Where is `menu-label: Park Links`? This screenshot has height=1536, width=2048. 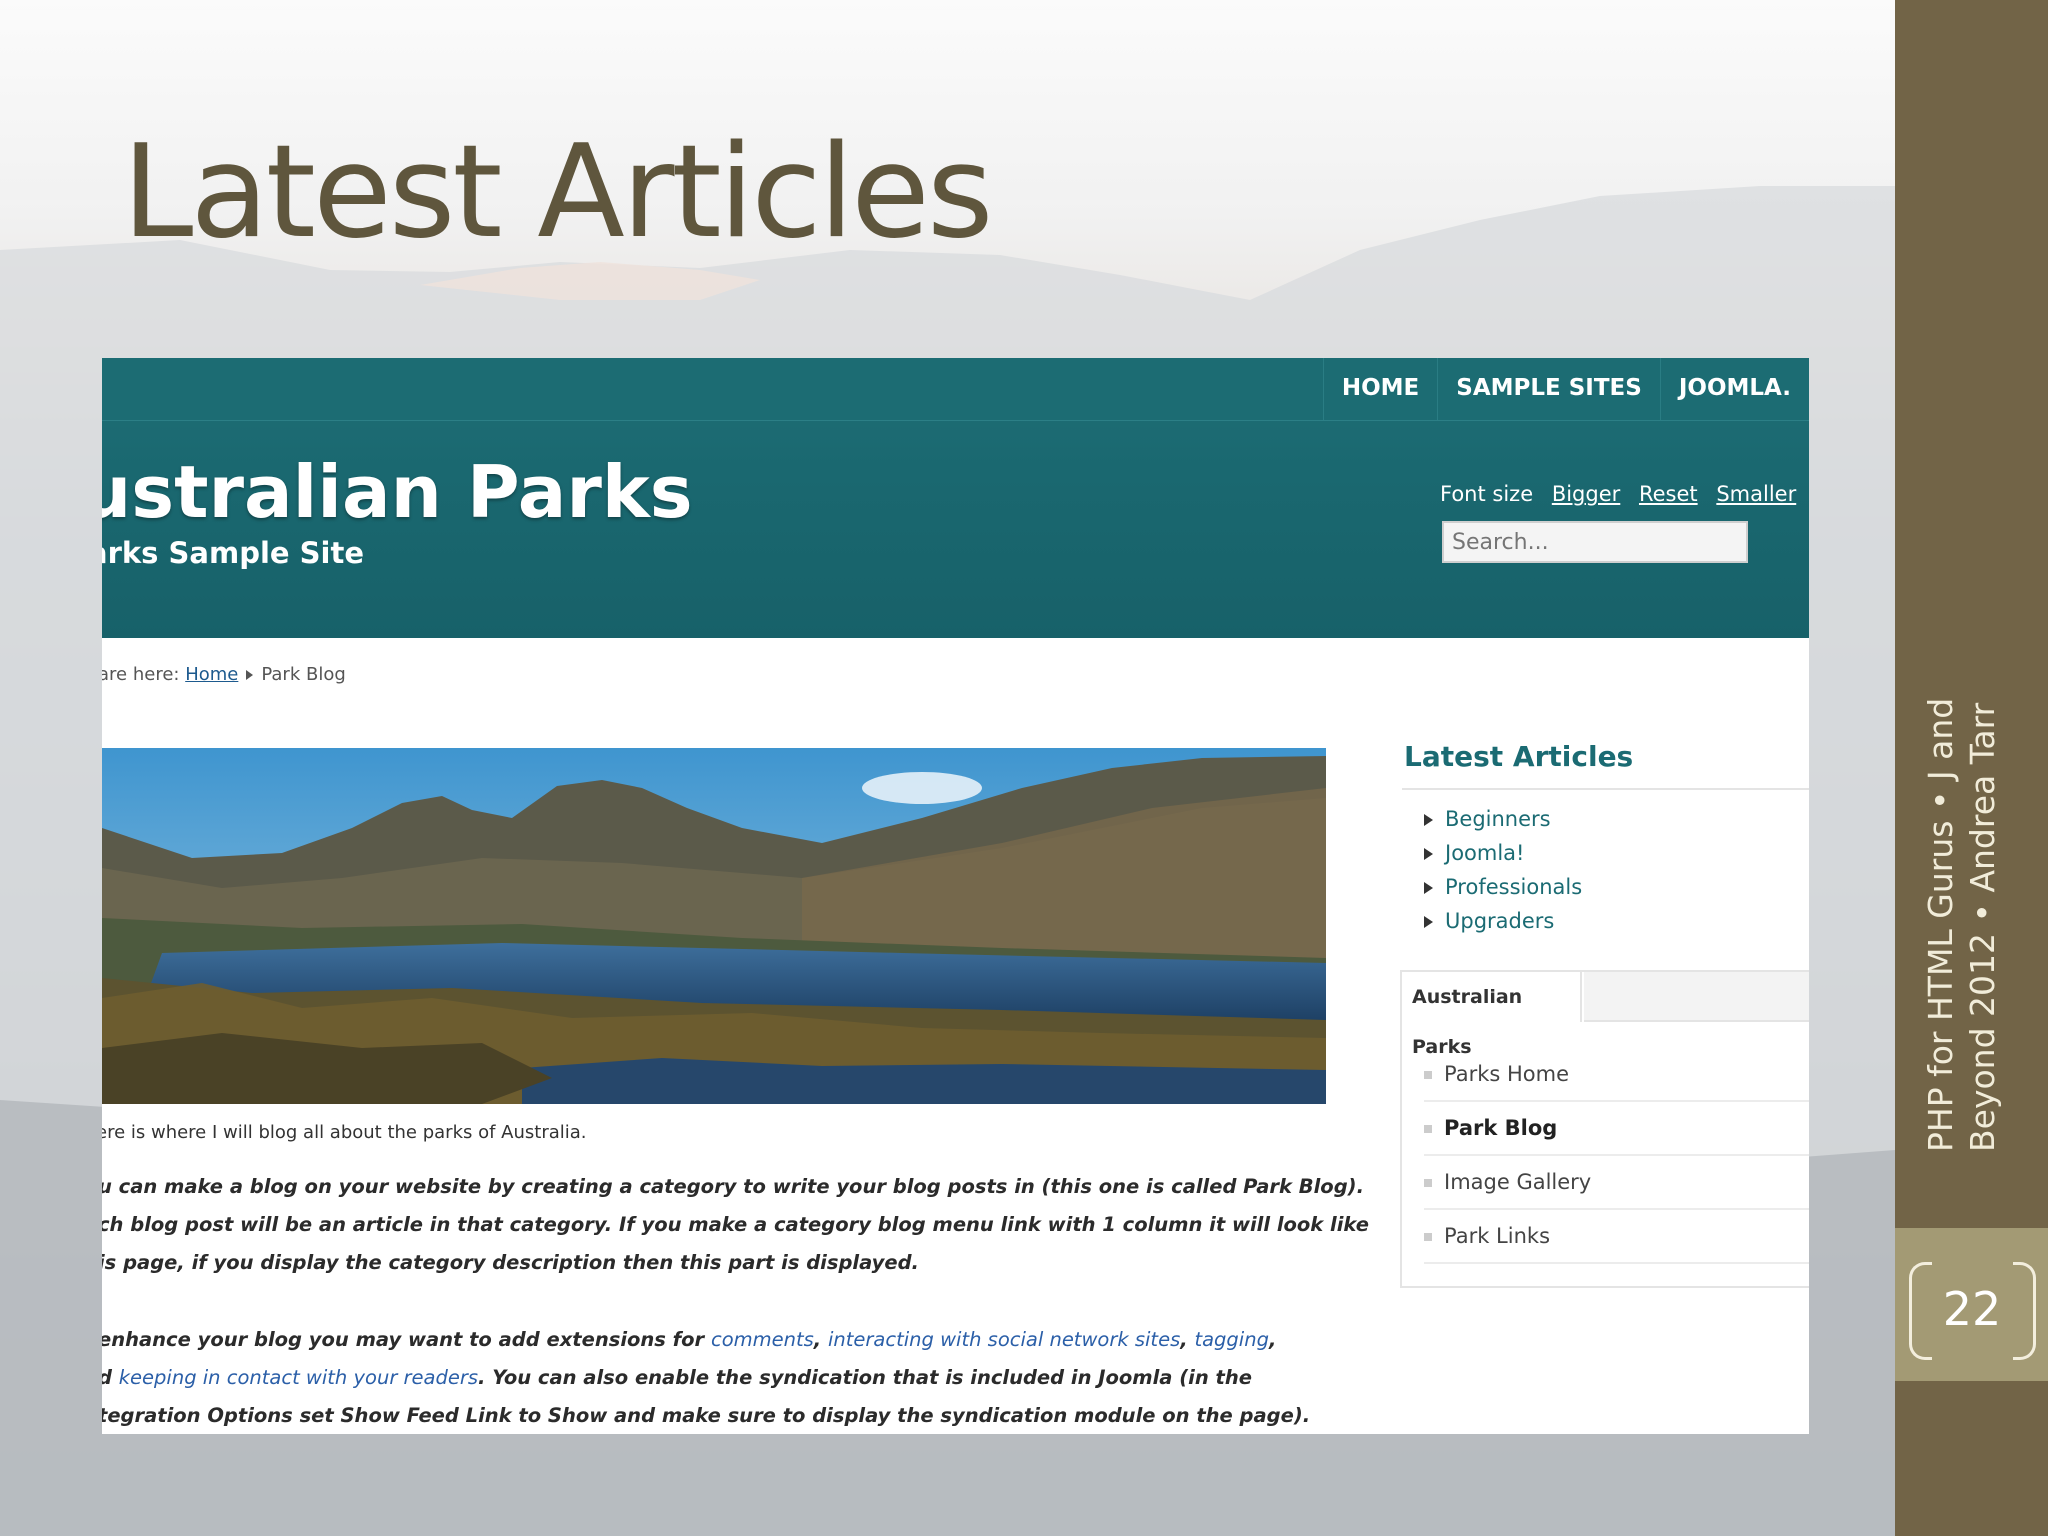 menu-label: Park Links is located at coordinates (1497, 1236).